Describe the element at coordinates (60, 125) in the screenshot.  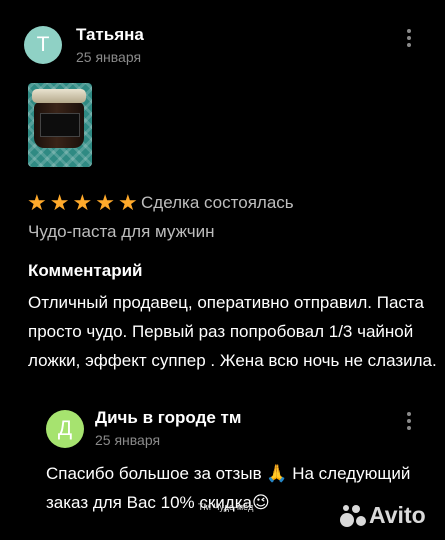
I see `review-photo` at that location.